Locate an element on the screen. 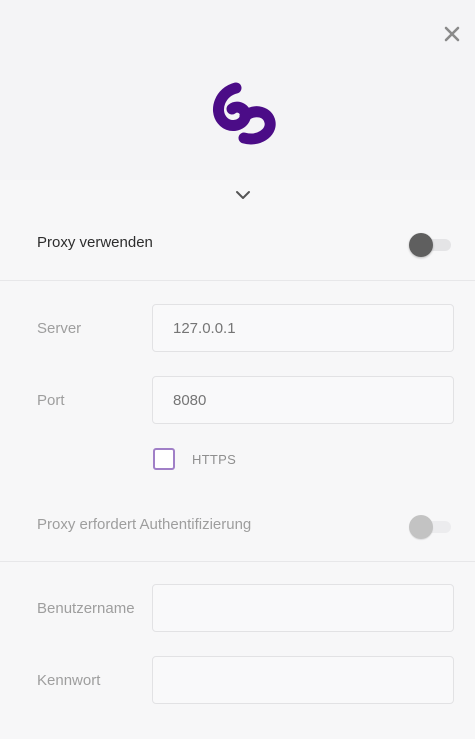  server-input is located at coordinates (303, 328).